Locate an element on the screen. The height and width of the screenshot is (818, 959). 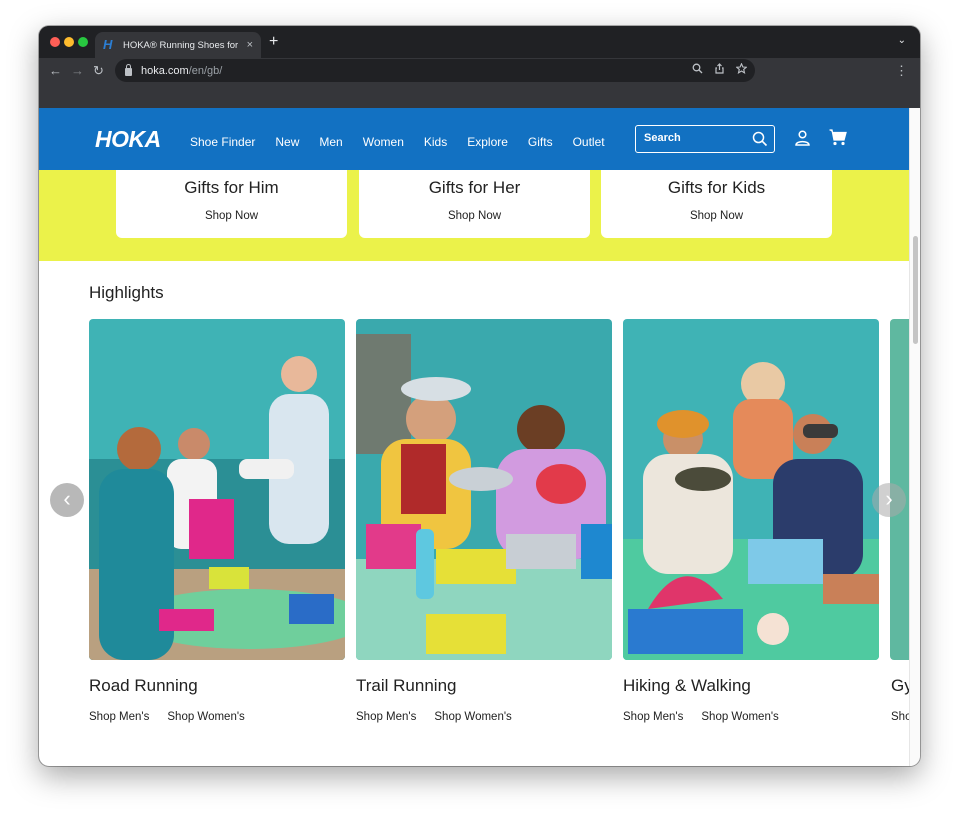
maximize-window-button is located at coordinates (83, 42).